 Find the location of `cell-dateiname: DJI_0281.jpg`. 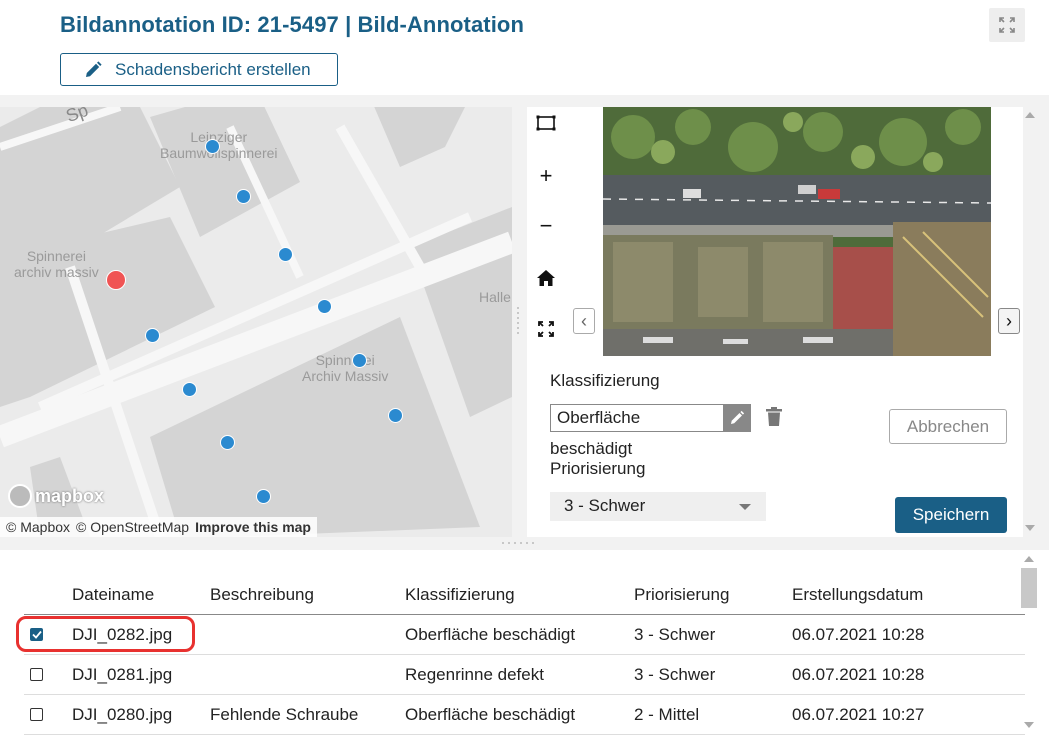

cell-dateiname: DJI_0281.jpg is located at coordinates (141, 674).